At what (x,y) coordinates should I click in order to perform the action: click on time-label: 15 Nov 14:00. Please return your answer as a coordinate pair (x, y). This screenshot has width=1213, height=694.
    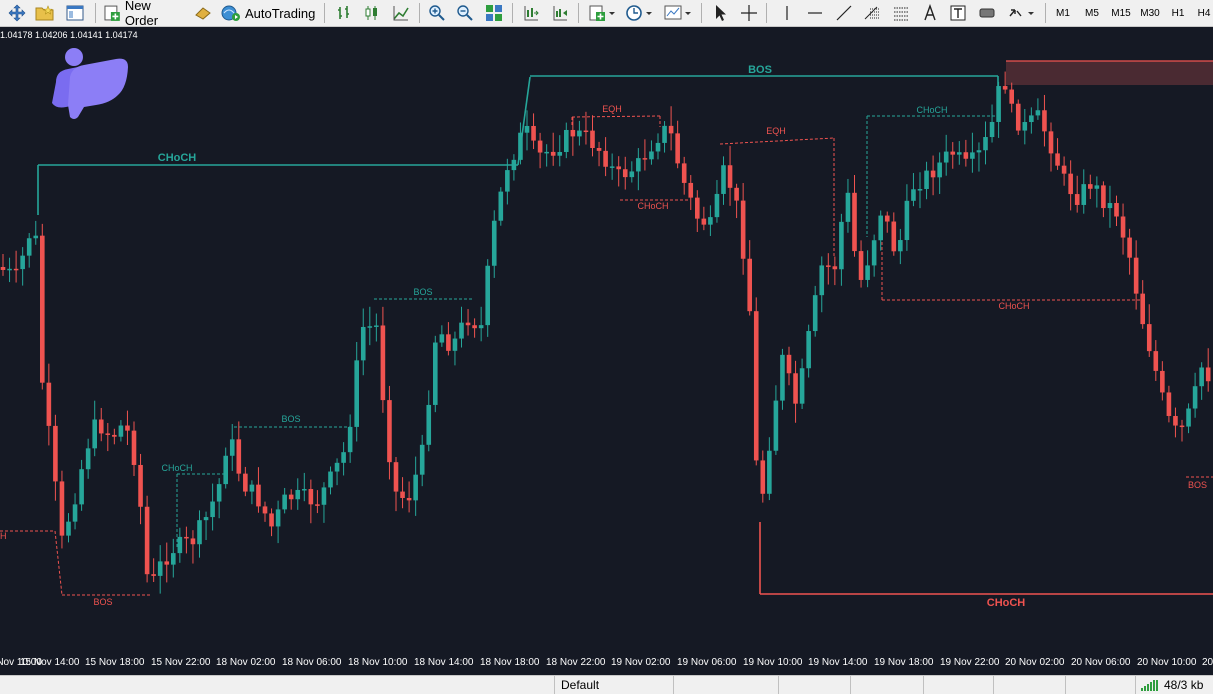
    Looking at the image, I should click on (50, 662).